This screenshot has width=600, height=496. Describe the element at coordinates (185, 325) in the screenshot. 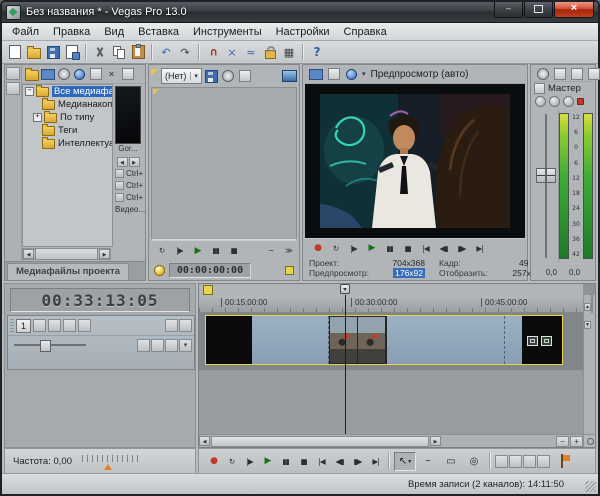

I see `solo-button` at that location.